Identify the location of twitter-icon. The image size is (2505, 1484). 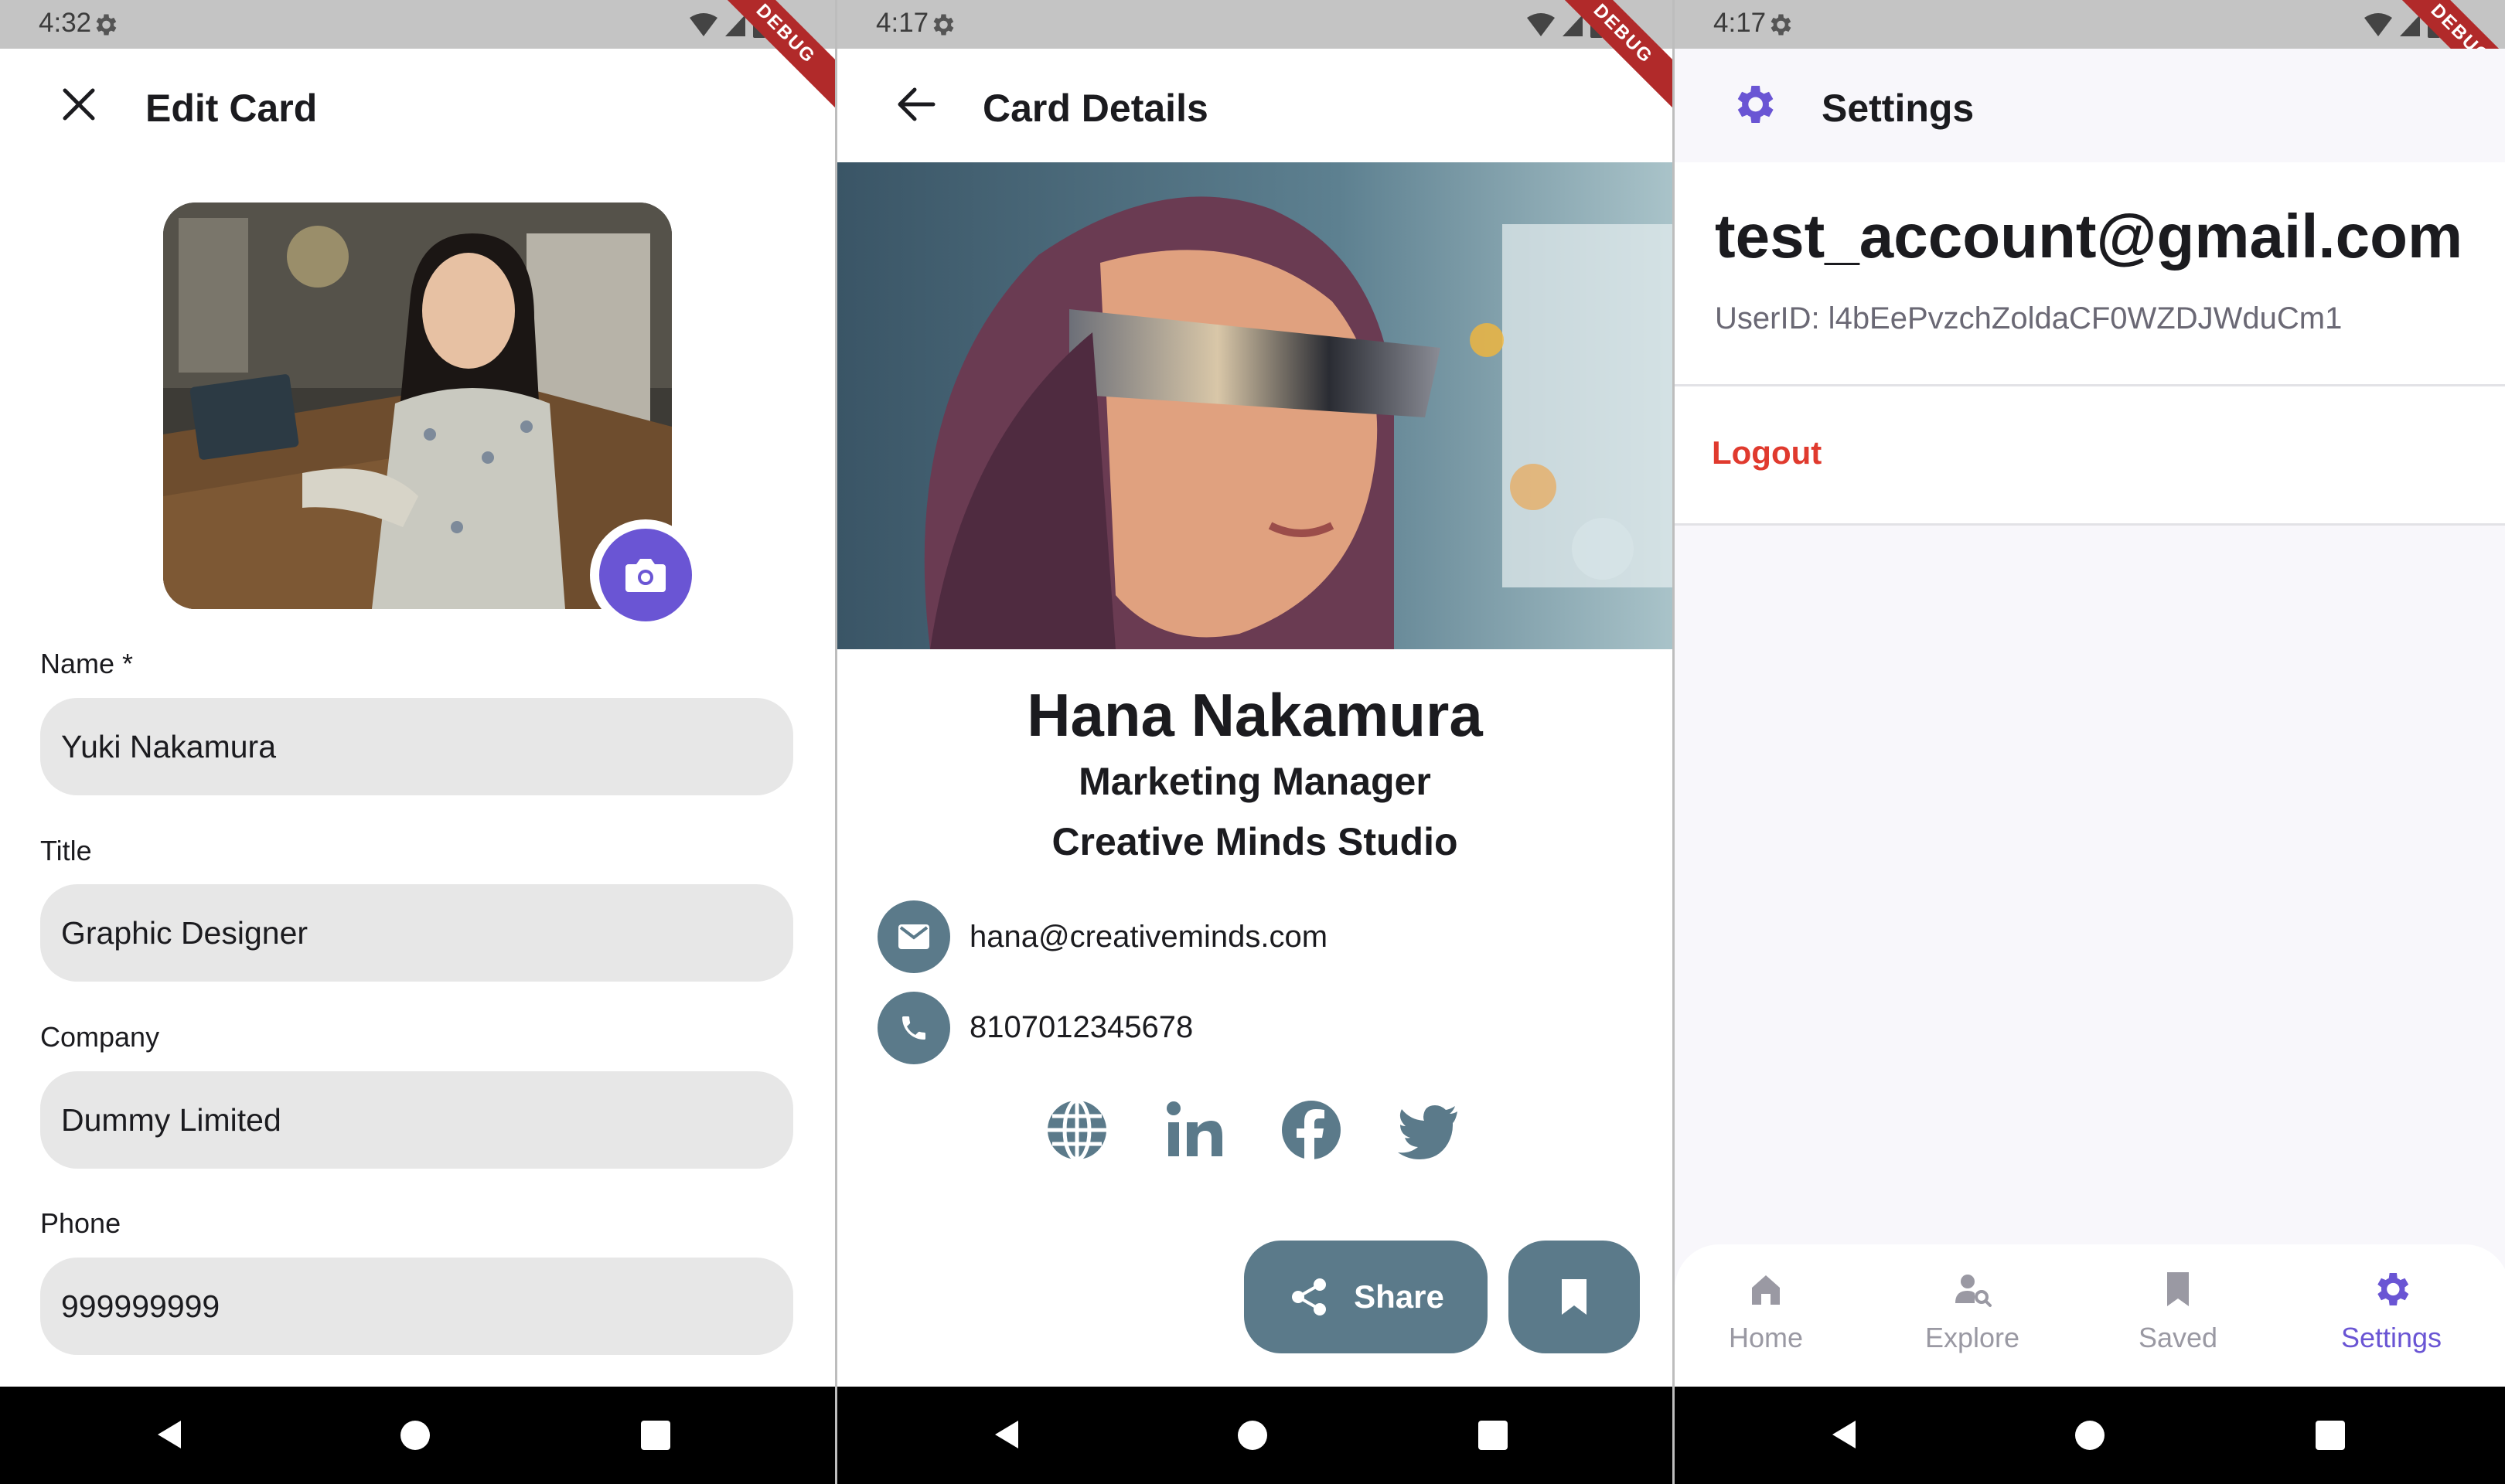
(1428, 1130).